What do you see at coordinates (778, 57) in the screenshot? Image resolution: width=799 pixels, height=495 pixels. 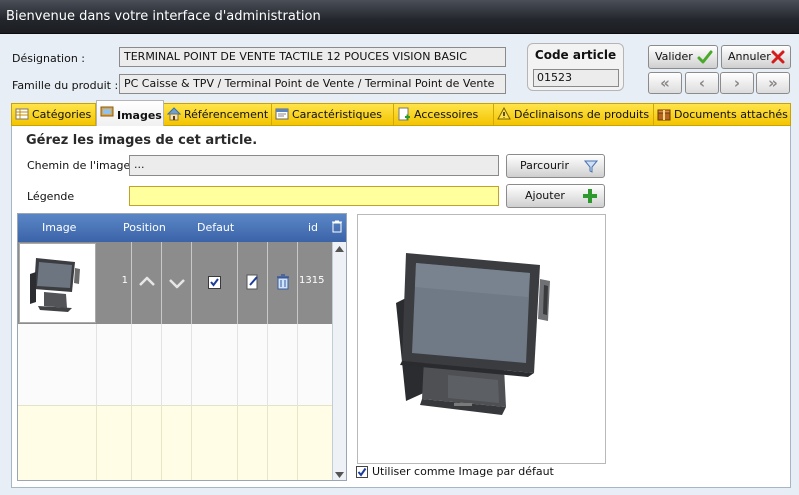 I see `close-icon` at bounding box center [778, 57].